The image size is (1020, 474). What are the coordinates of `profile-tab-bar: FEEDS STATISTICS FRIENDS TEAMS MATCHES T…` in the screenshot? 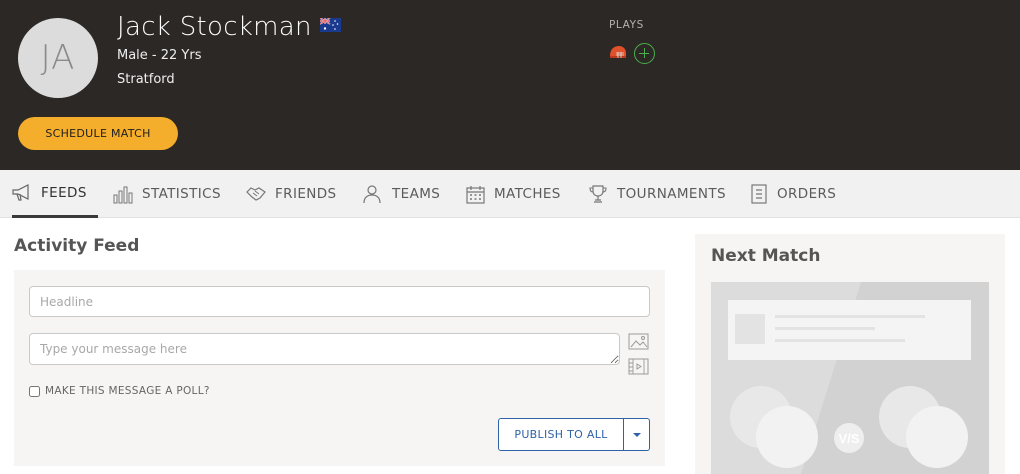 It's located at (510, 194).